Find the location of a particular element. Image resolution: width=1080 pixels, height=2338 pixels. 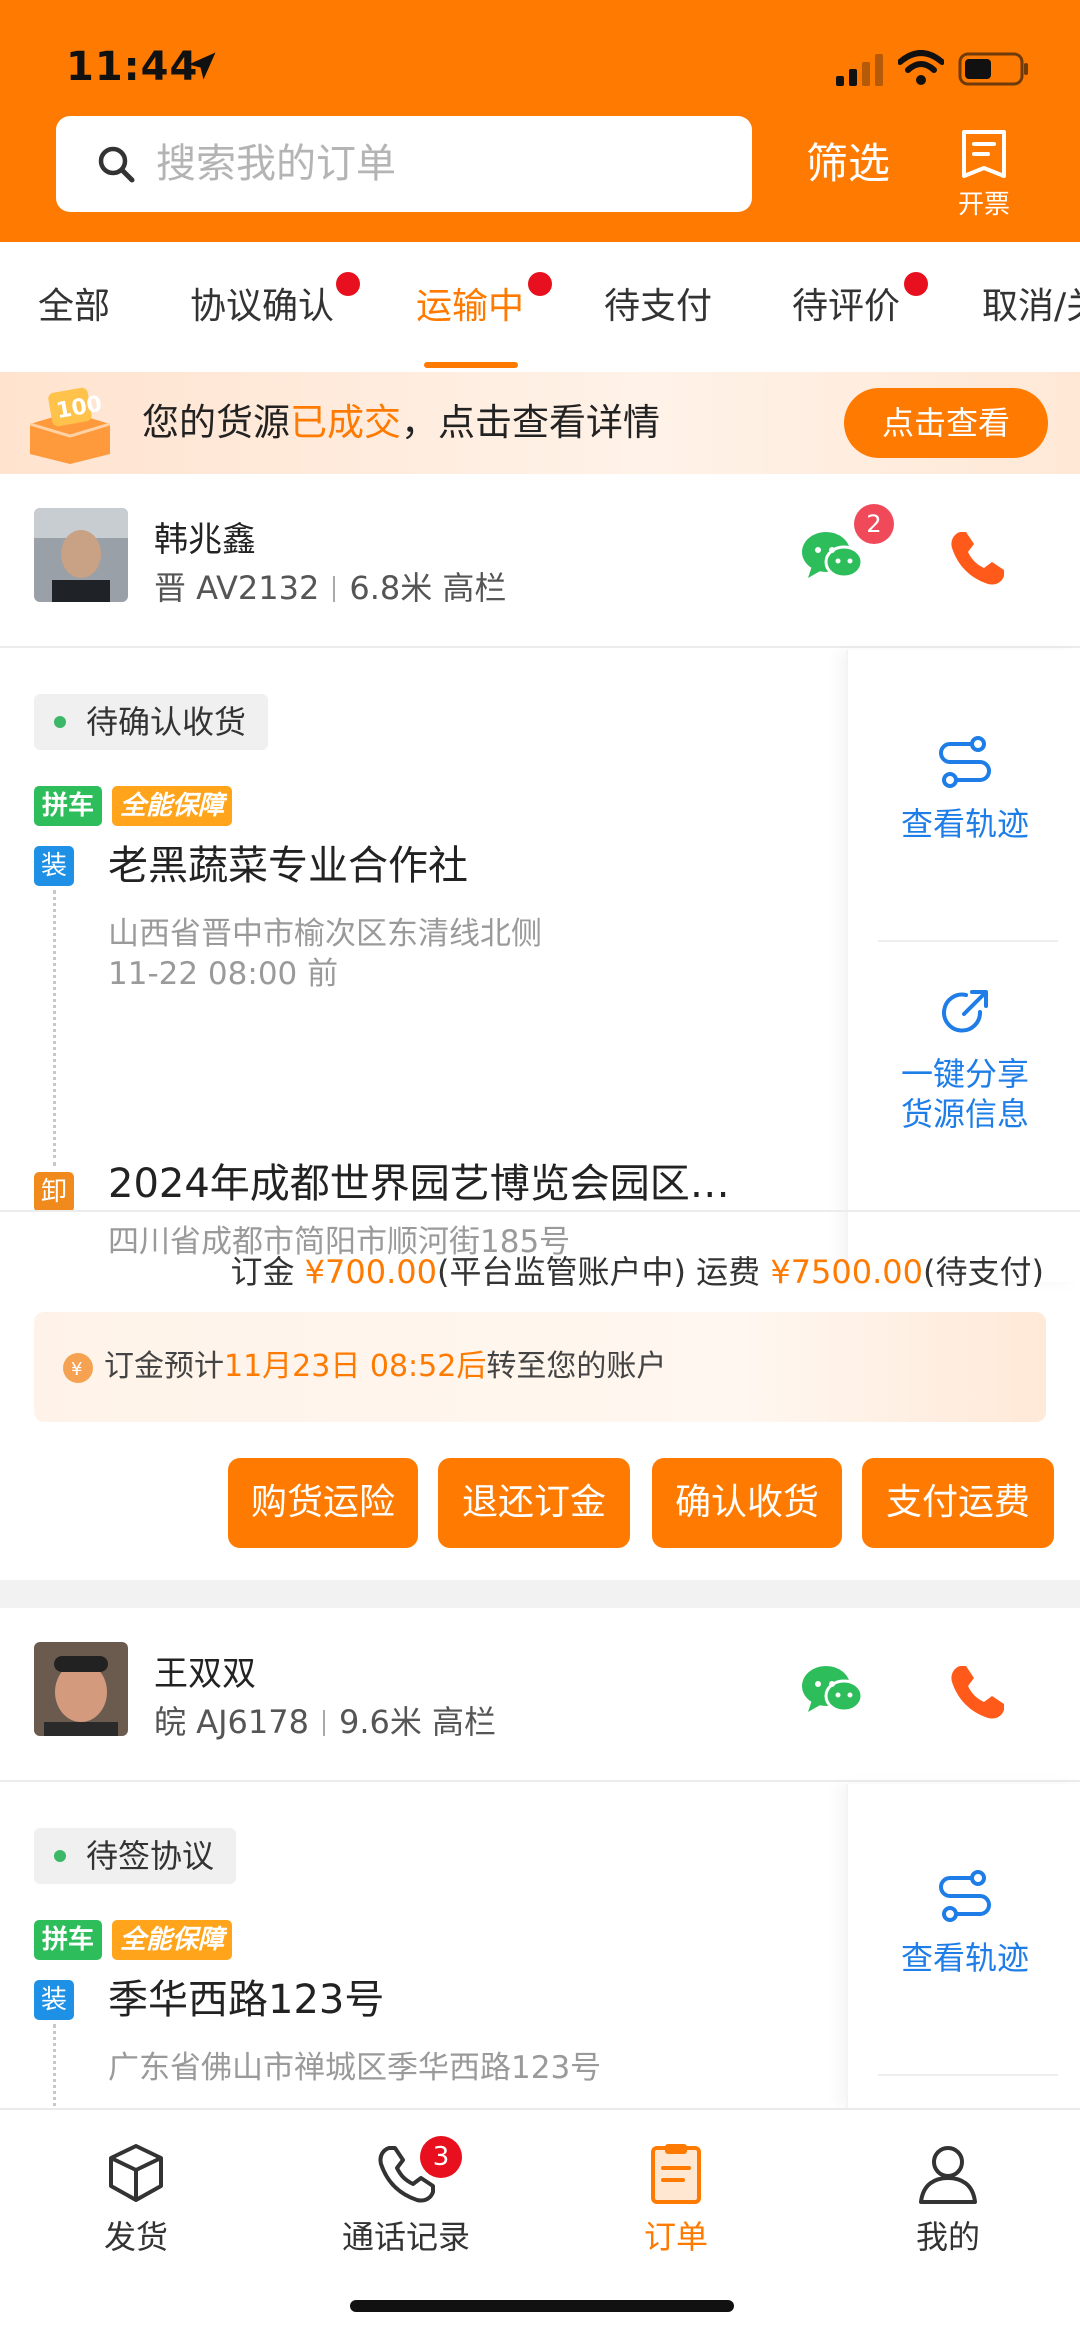

pay-freight-button: 支付运费 is located at coordinates (958, 1503).